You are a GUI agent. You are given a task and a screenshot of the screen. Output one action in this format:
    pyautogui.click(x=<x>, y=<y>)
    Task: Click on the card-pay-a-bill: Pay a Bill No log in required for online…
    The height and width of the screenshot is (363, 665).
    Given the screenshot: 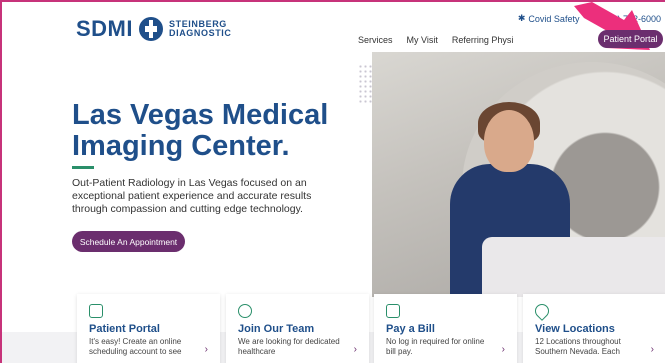 What is the action you would take?
    pyautogui.click(x=445, y=328)
    